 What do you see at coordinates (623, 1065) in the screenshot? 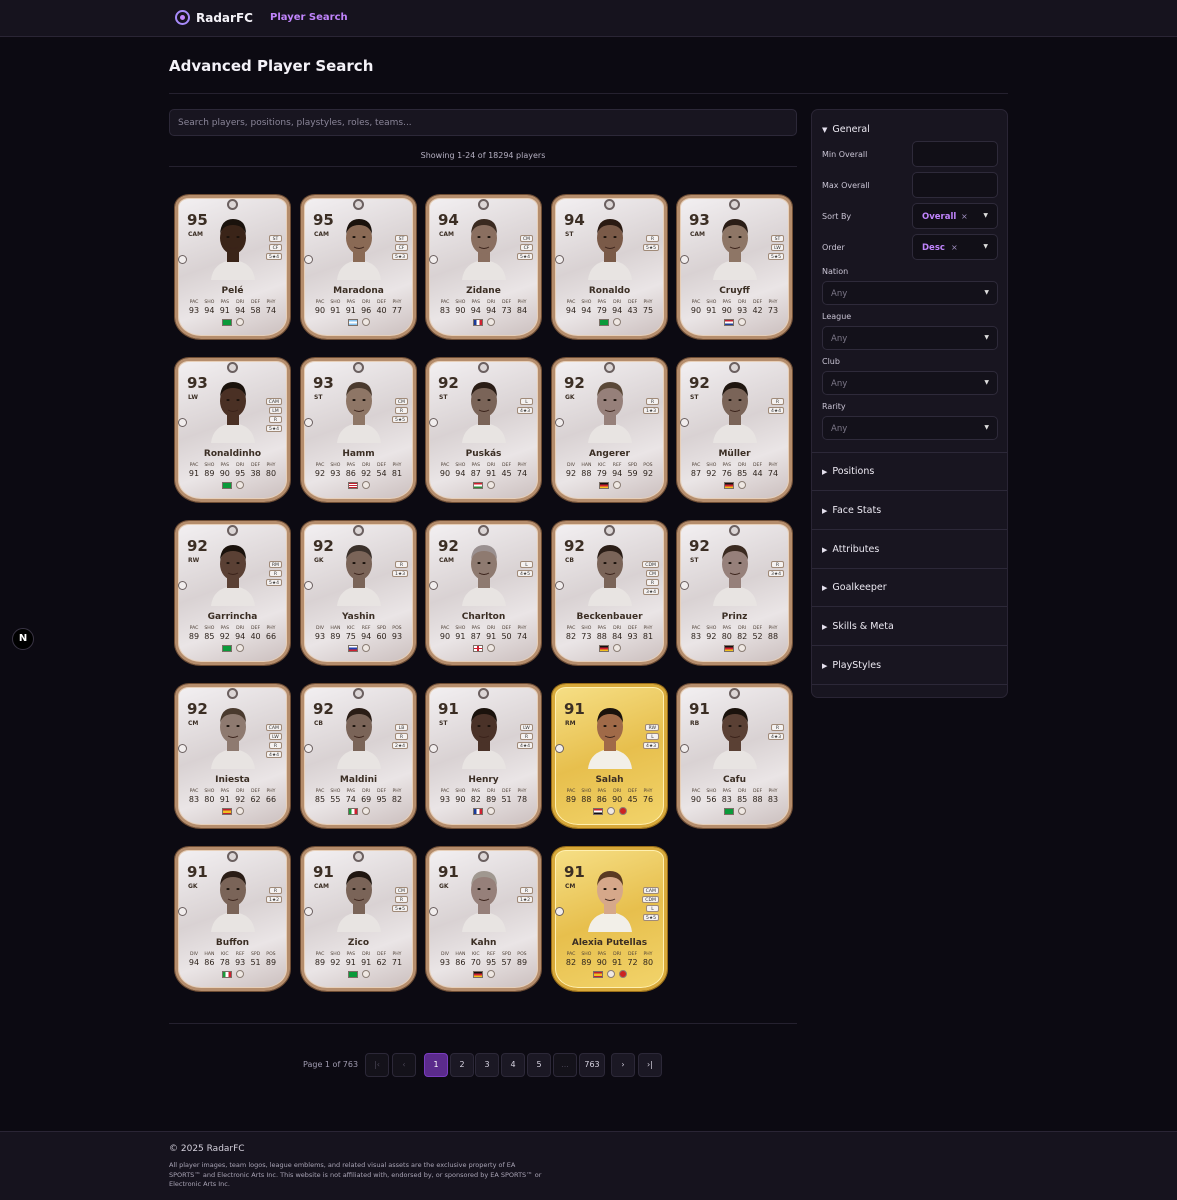
I see `next-page-button: ›` at bounding box center [623, 1065].